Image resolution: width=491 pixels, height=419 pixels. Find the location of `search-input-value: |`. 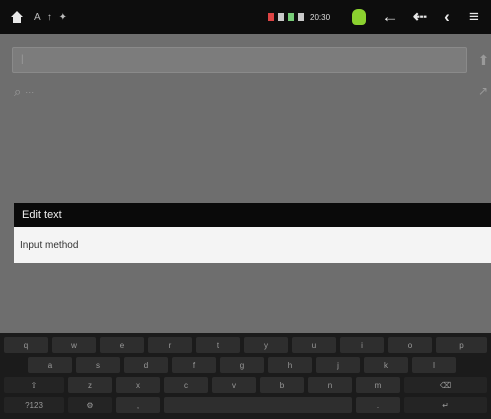

search-input-value: | is located at coordinates (22, 59).